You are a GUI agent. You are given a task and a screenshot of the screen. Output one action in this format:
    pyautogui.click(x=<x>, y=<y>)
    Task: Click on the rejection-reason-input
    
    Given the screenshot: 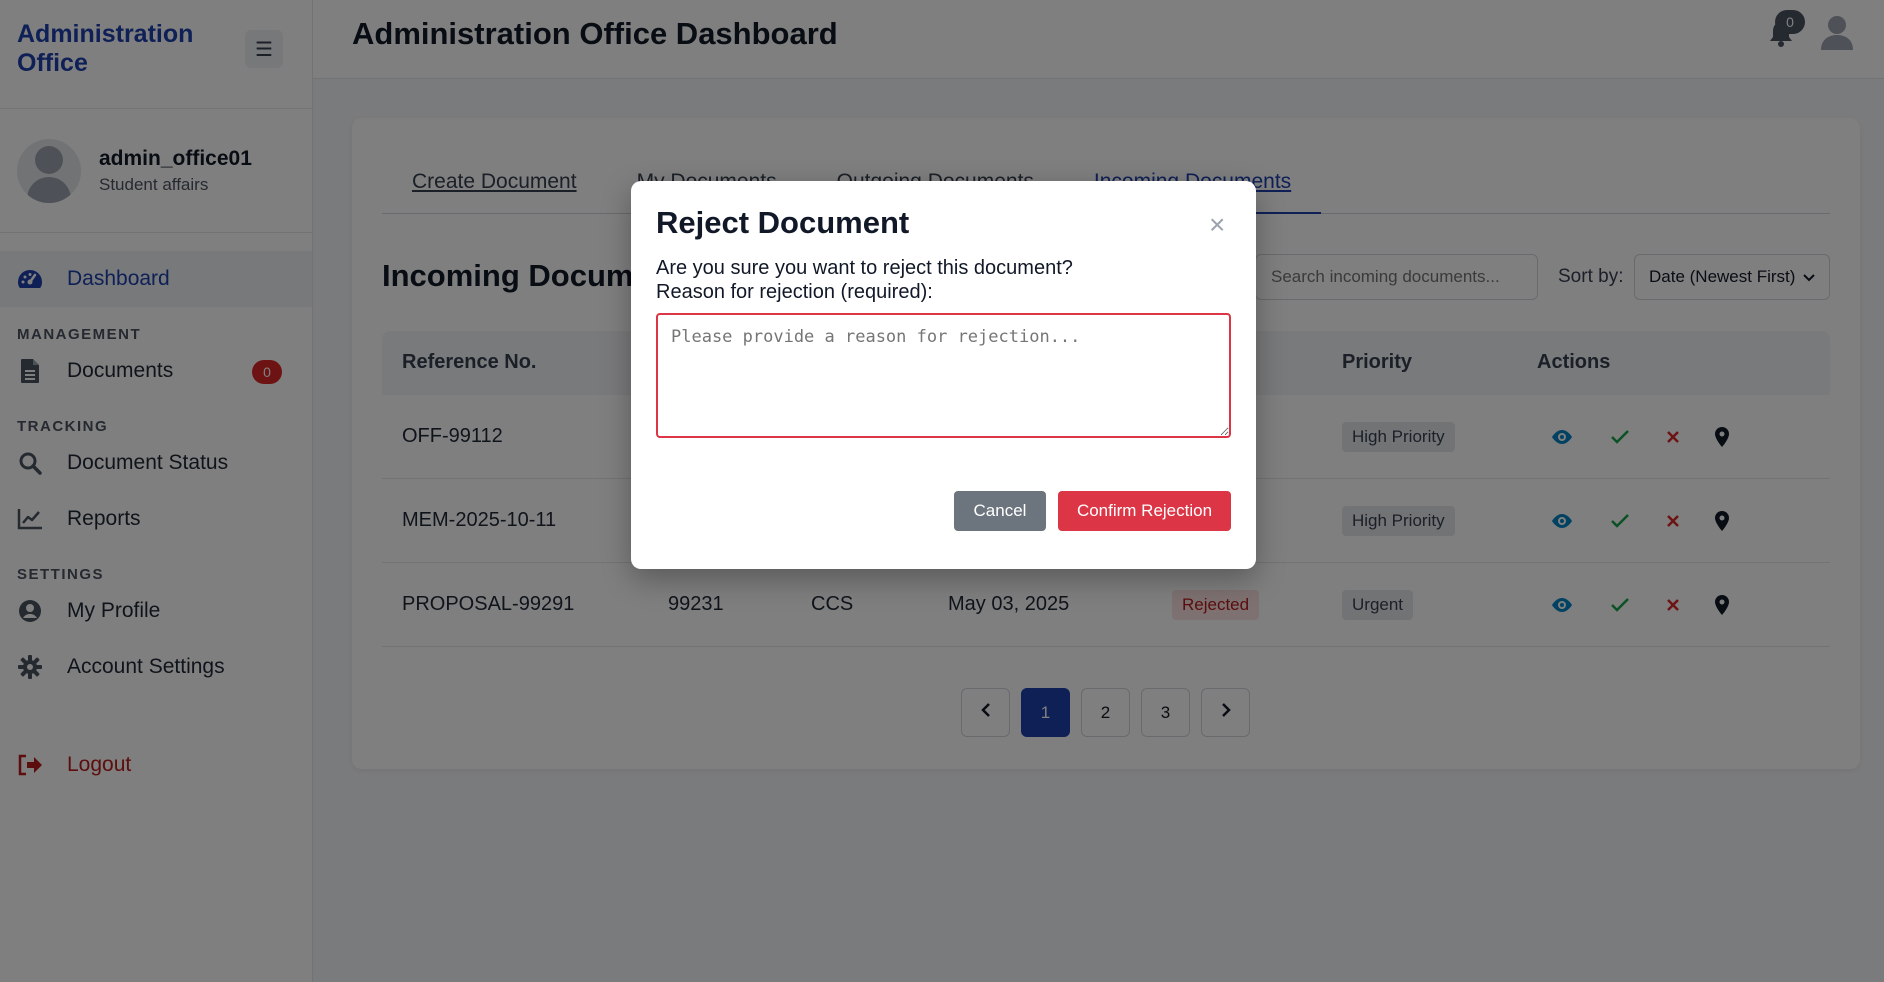 What is the action you would take?
    pyautogui.click(x=943, y=375)
    